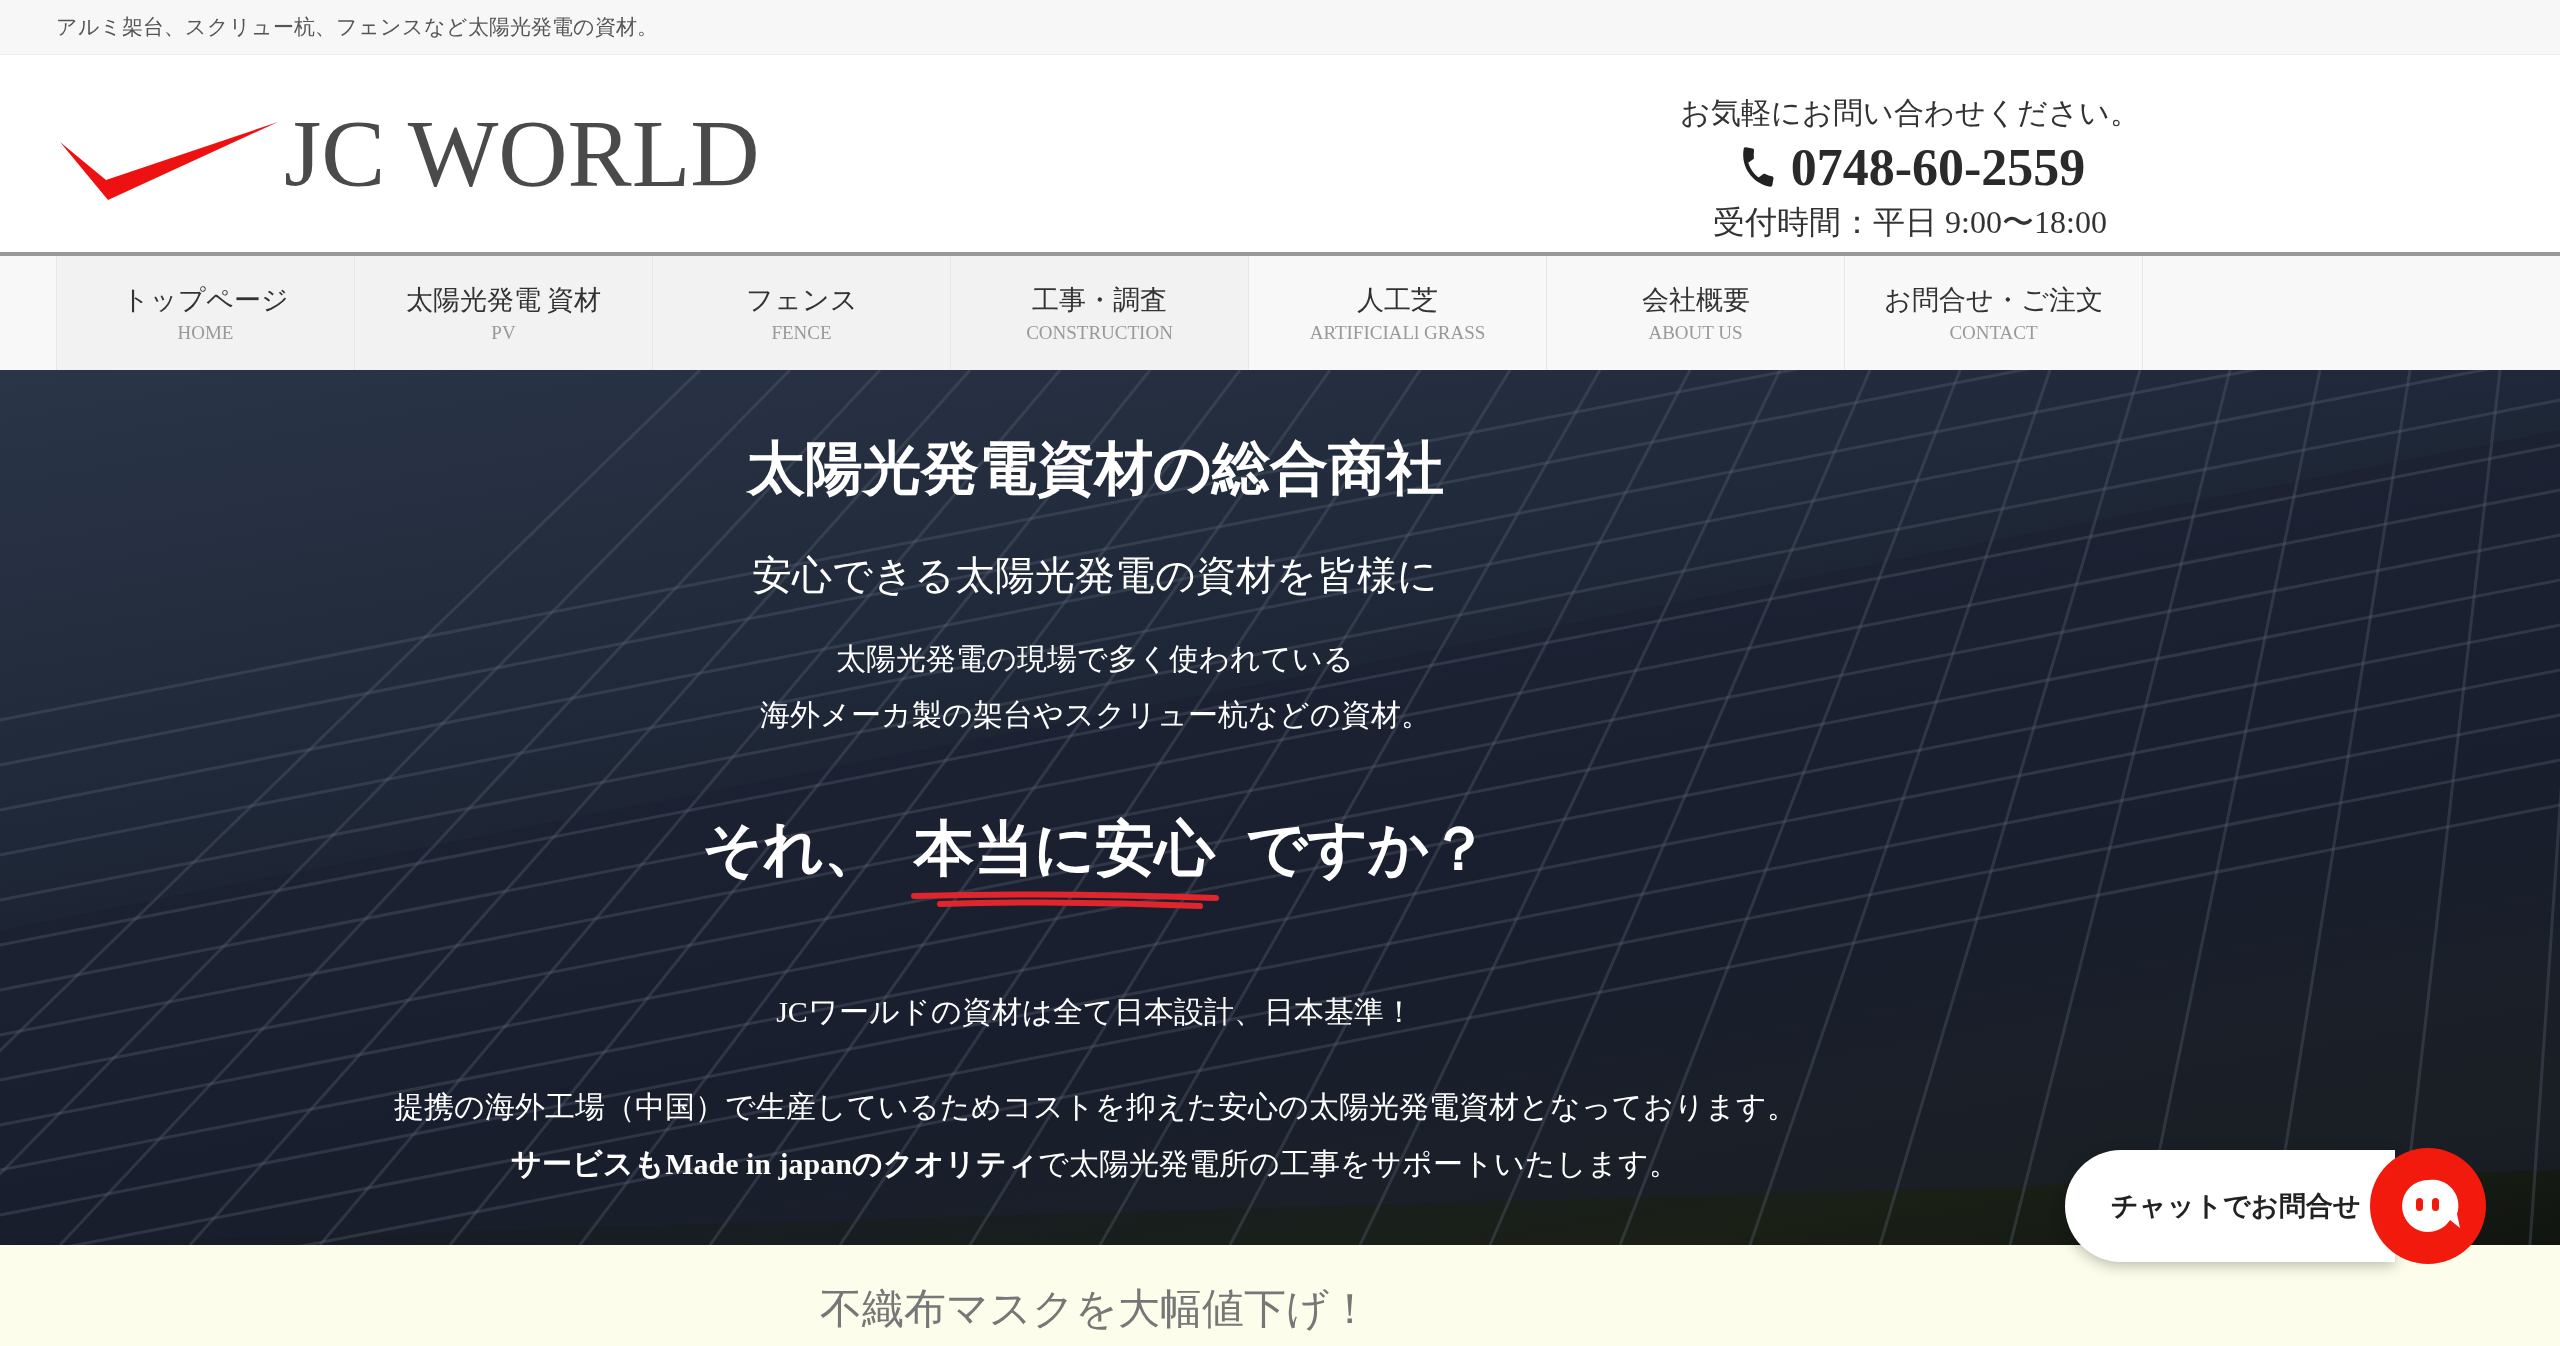  Describe the element at coordinates (169, 161) in the screenshot. I see `checkmark-logo-icon` at that location.